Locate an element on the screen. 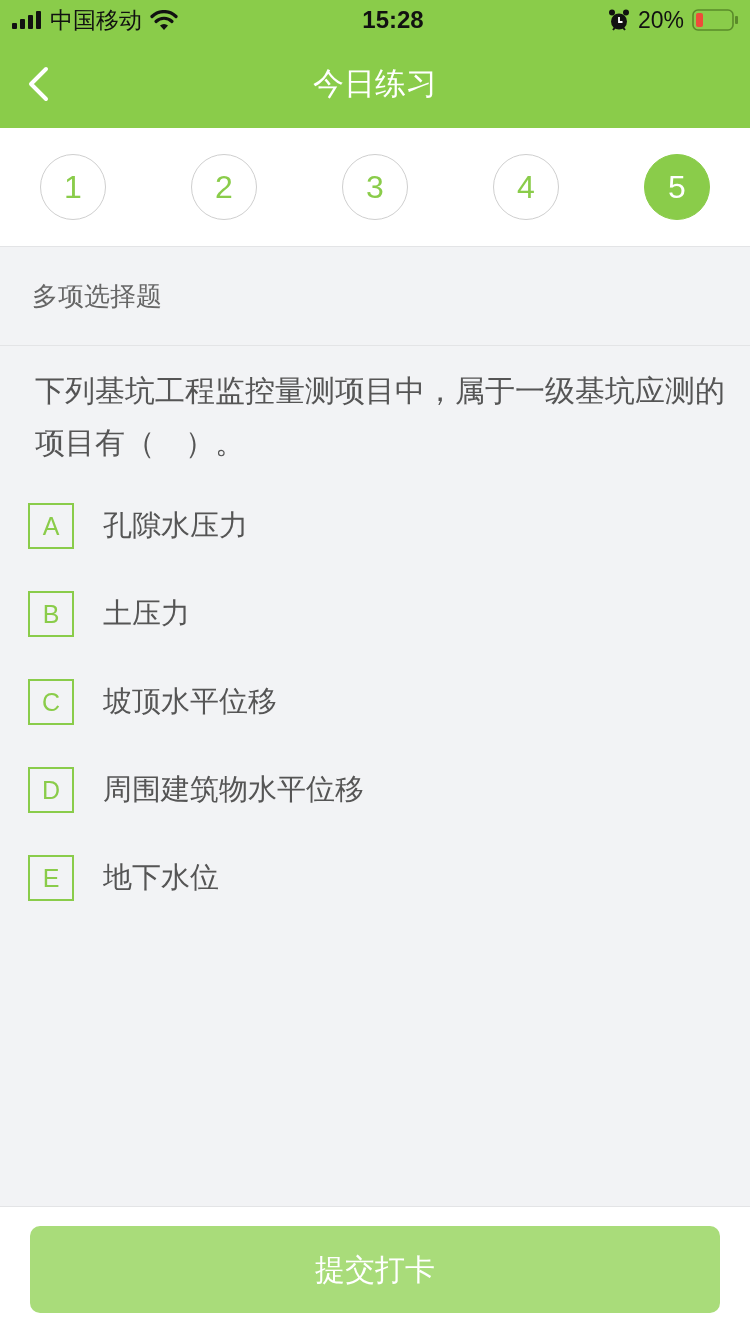  option-text: 地下水位 is located at coordinates (161, 878).